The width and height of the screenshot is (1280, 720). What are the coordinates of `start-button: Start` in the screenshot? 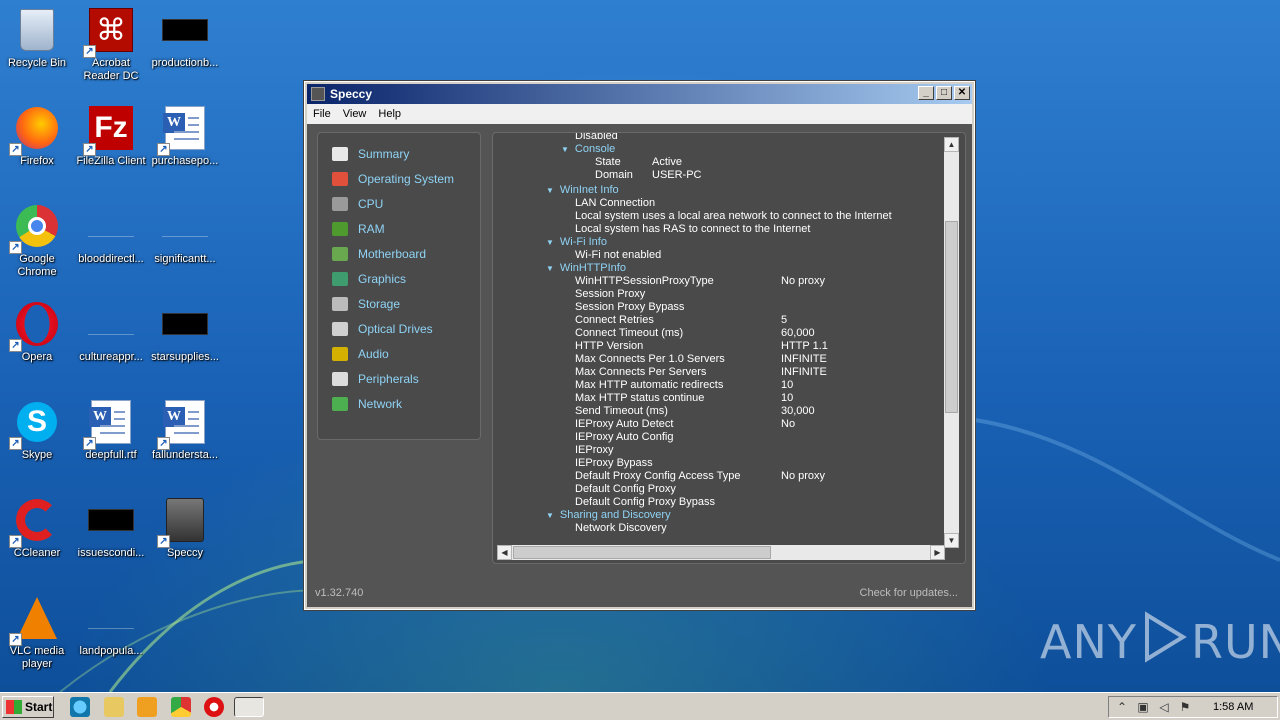 It's located at (28, 707).